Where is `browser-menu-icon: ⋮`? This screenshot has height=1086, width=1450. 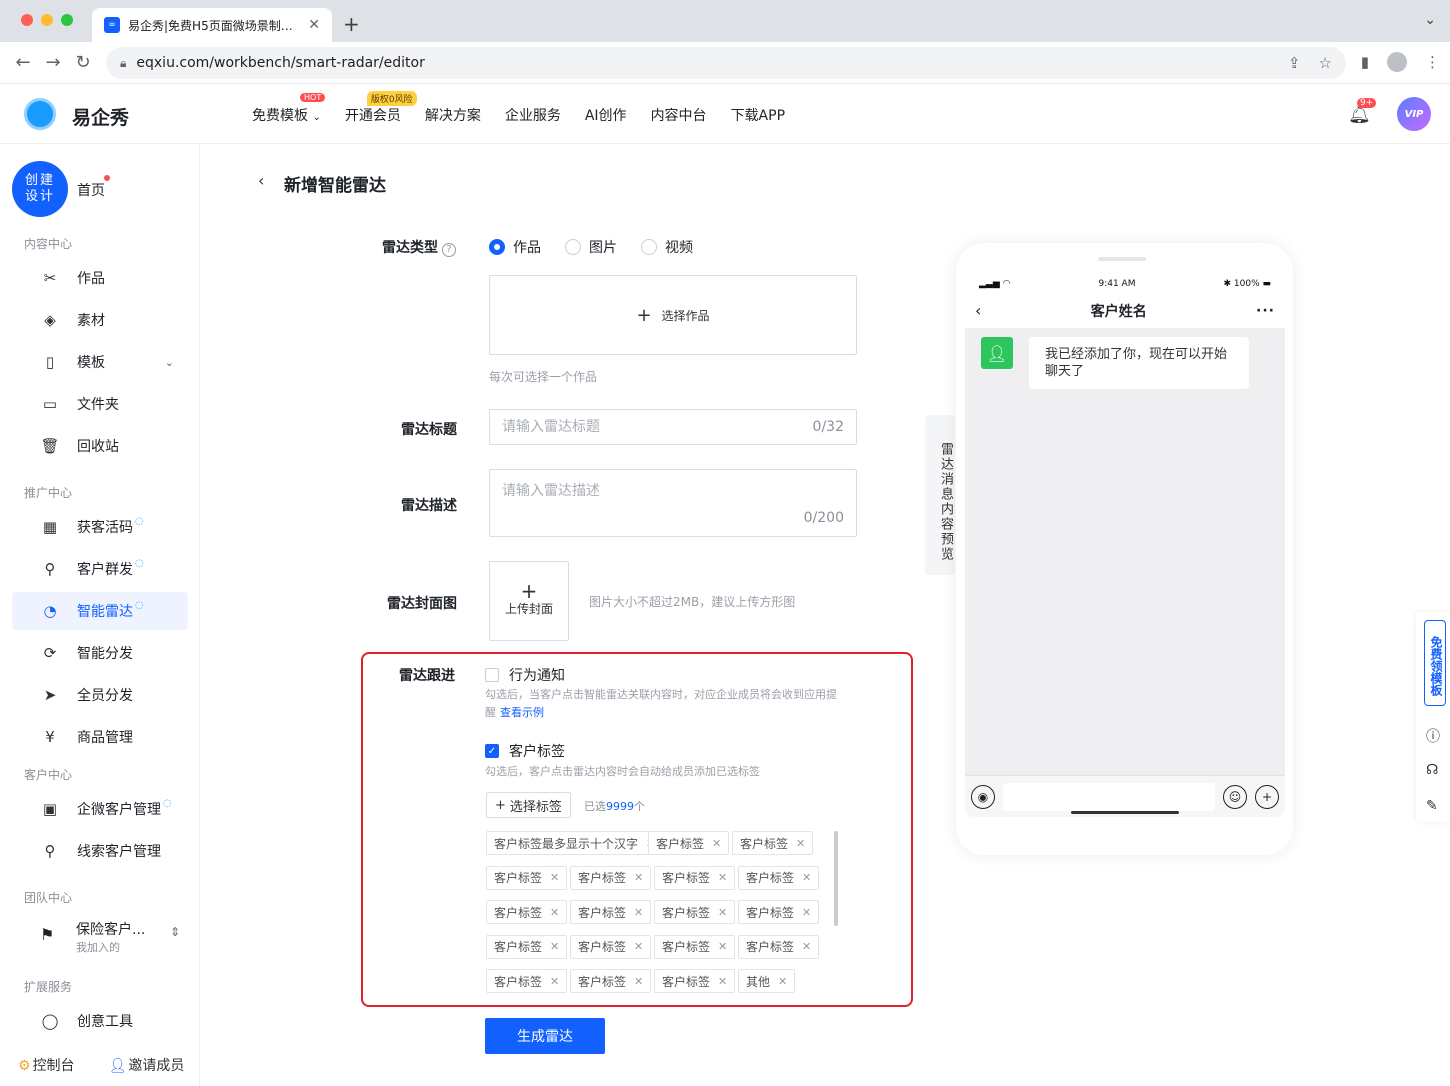
browser-menu-icon: ⋮ is located at coordinates (1432, 62).